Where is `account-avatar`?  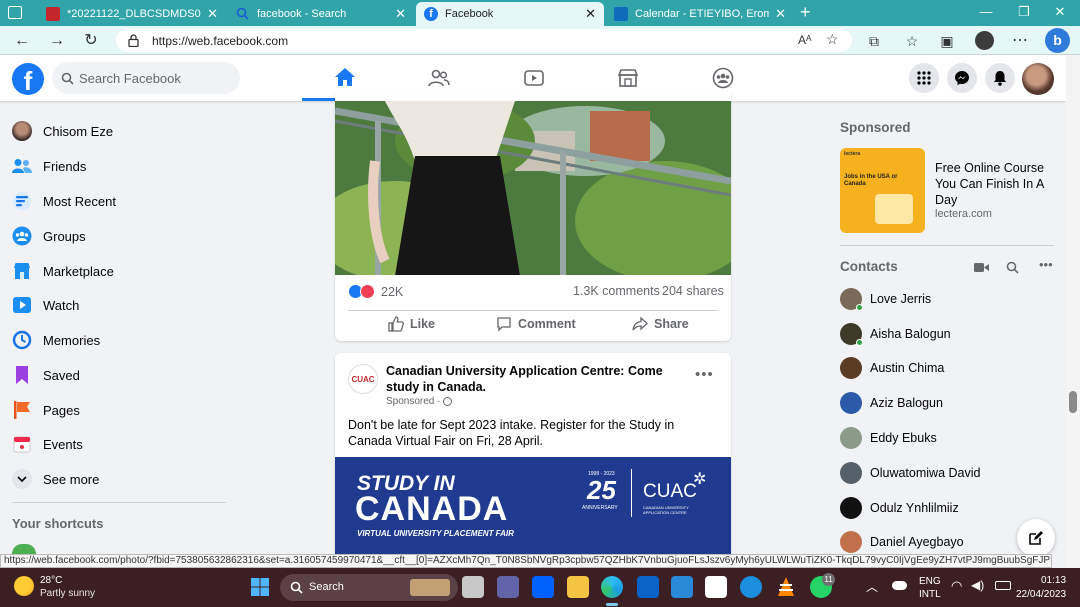 account-avatar is located at coordinates (1038, 79).